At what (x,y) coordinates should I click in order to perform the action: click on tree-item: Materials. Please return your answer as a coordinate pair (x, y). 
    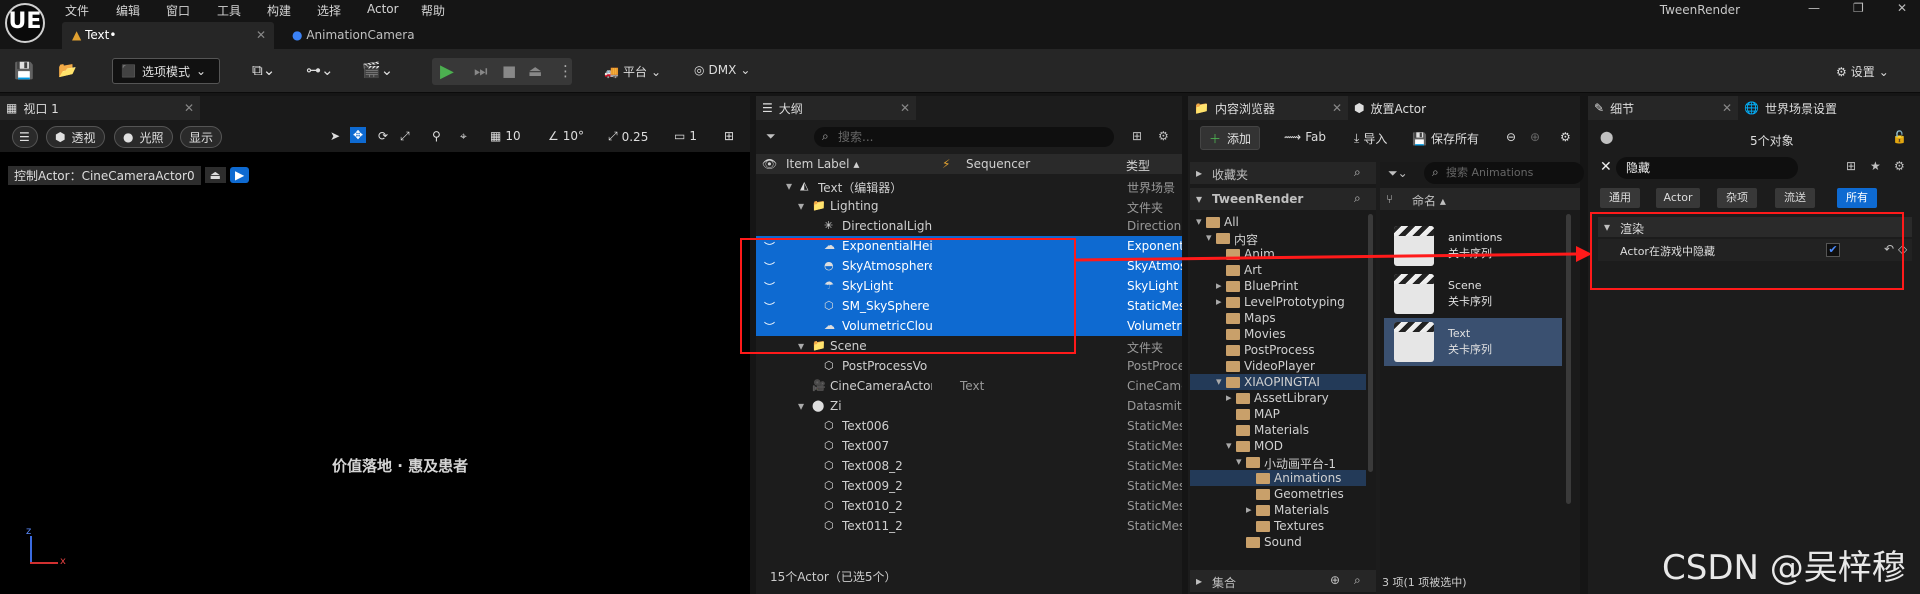
    Looking at the image, I should click on (1278, 430).